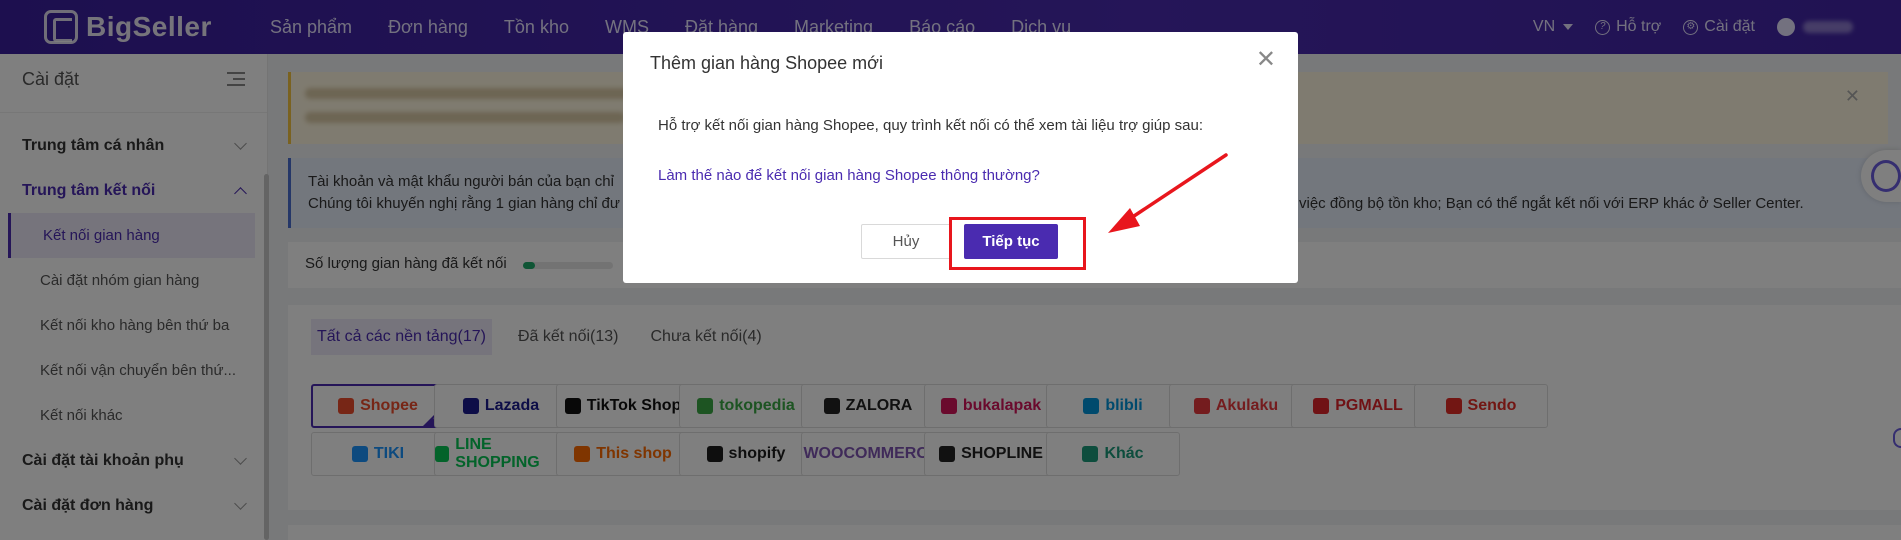 This screenshot has height=540, width=1901. What do you see at coordinates (1168, 193) in the screenshot?
I see `annotation-arrow-icon` at bounding box center [1168, 193].